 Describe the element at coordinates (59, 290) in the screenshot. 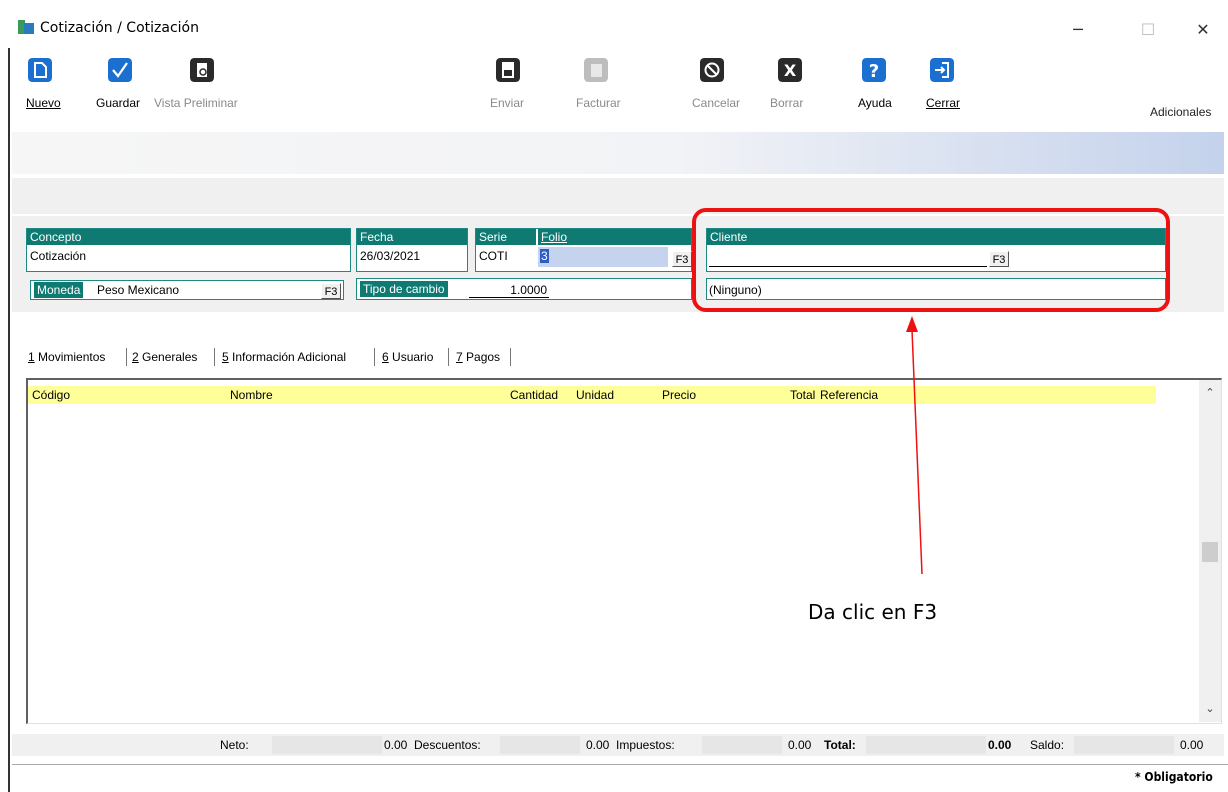

I see `moneda-label: Moneda` at that location.